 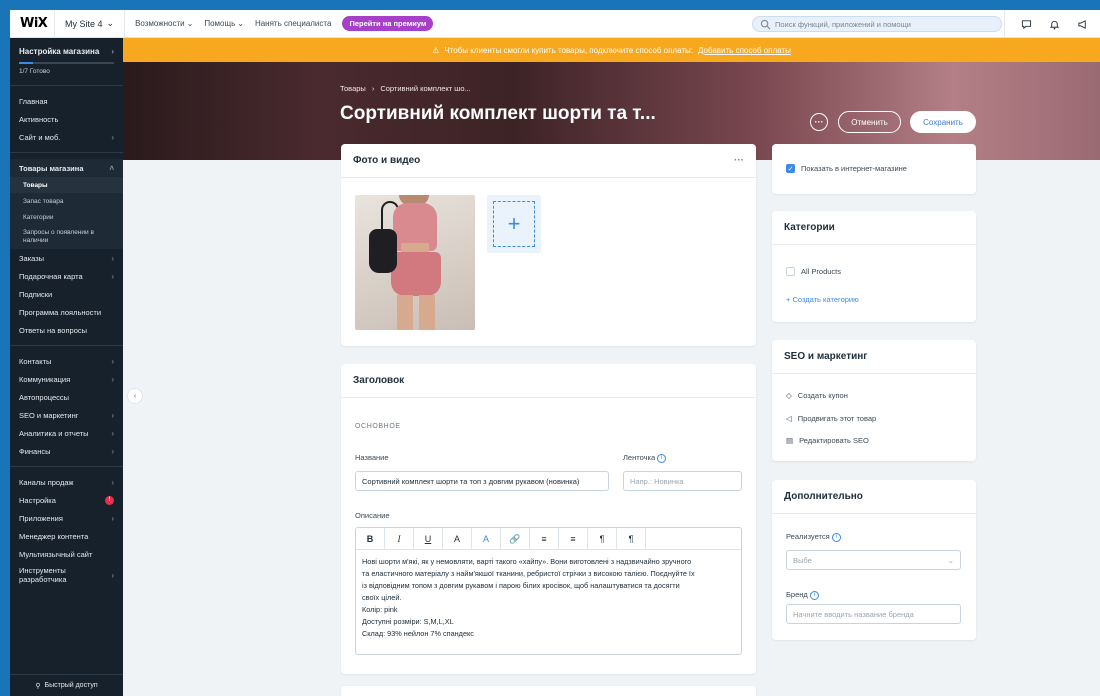 I want to click on sidebar-item-gift-card: Подарочная карта ›, so click(x=66, y=276).